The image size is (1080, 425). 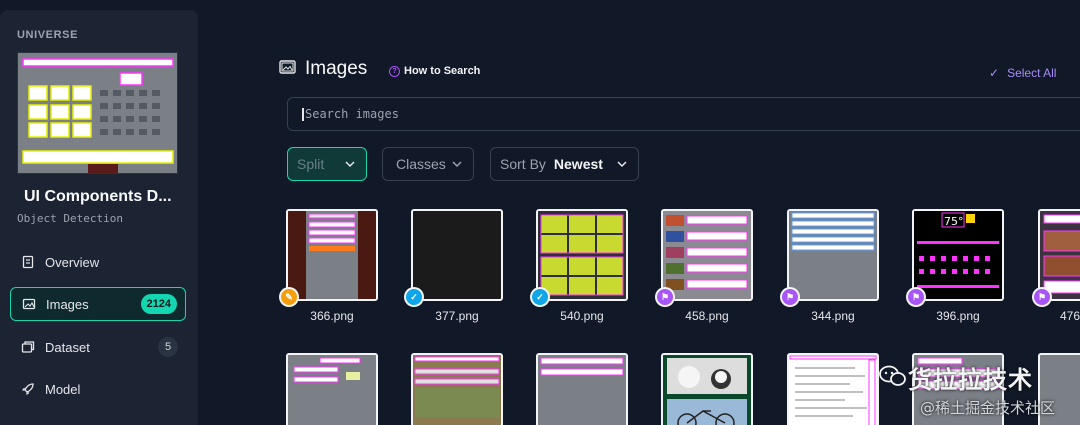 I want to click on search-bar, so click(x=683, y=114).